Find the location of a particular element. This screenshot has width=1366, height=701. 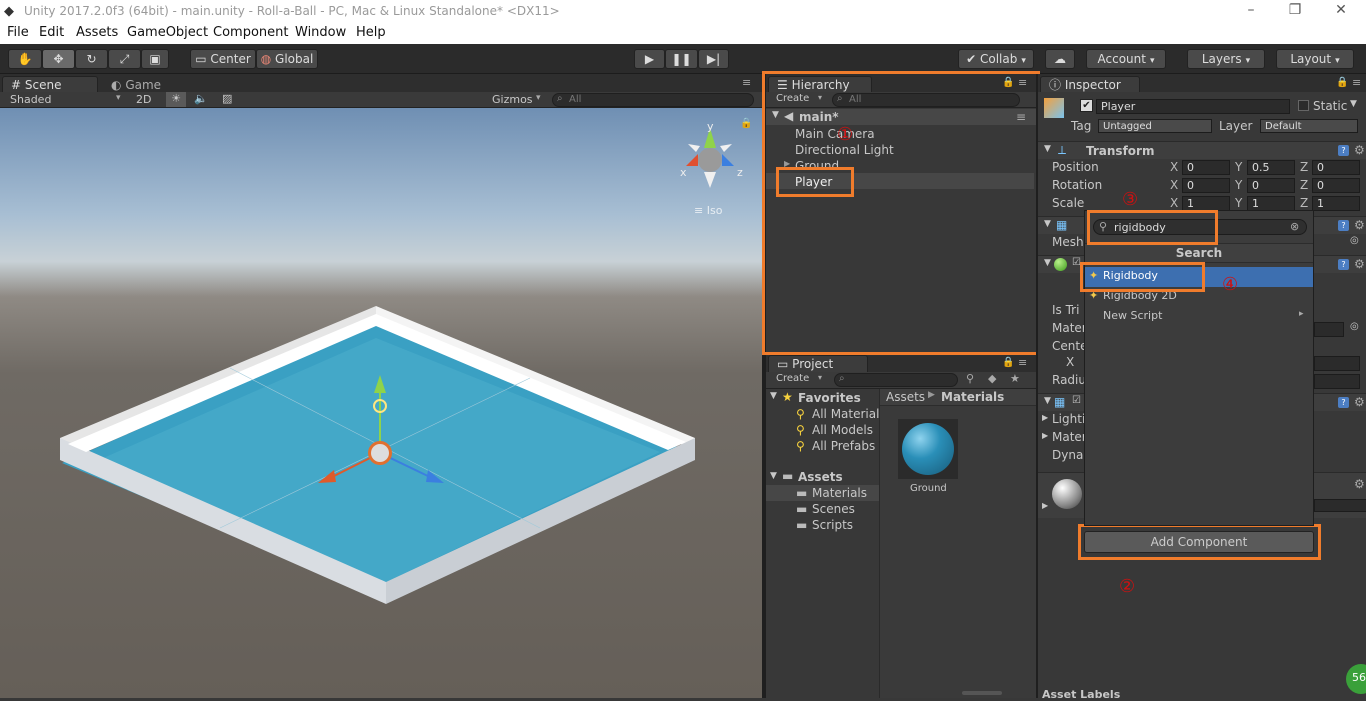

scene-search-input: All is located at coordinates (653, 100).